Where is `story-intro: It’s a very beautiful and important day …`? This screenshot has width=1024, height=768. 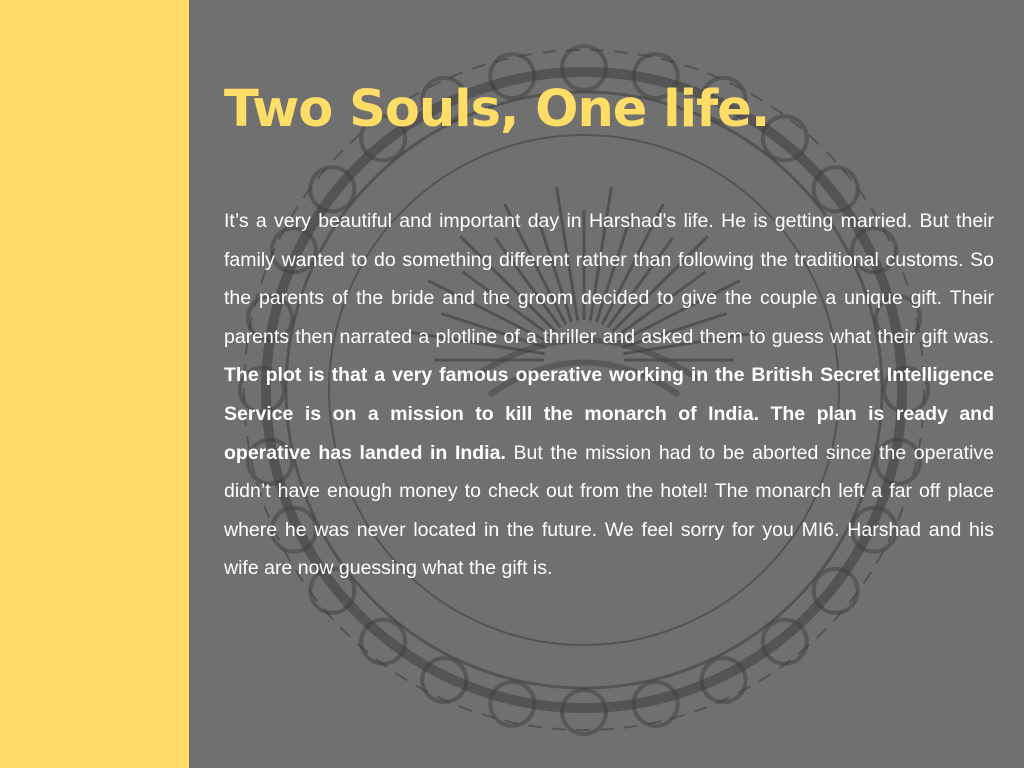 story-intro: It’s a very beautiful and important day … is located at coordinates (609, 279).